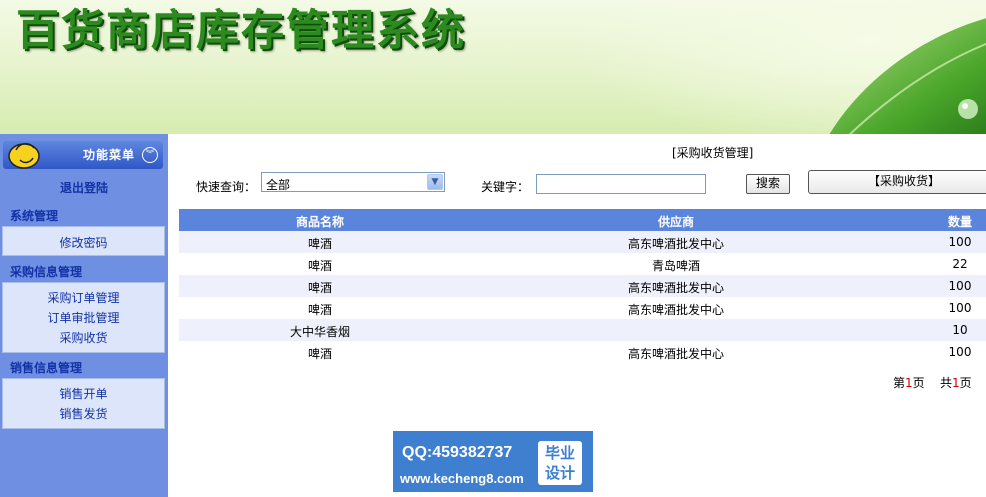 The height and width of the screenshot is (497, 986). Describe the element at coordinates (918, 383) in the screenshot. I see `page-suffix: 页` at that location.